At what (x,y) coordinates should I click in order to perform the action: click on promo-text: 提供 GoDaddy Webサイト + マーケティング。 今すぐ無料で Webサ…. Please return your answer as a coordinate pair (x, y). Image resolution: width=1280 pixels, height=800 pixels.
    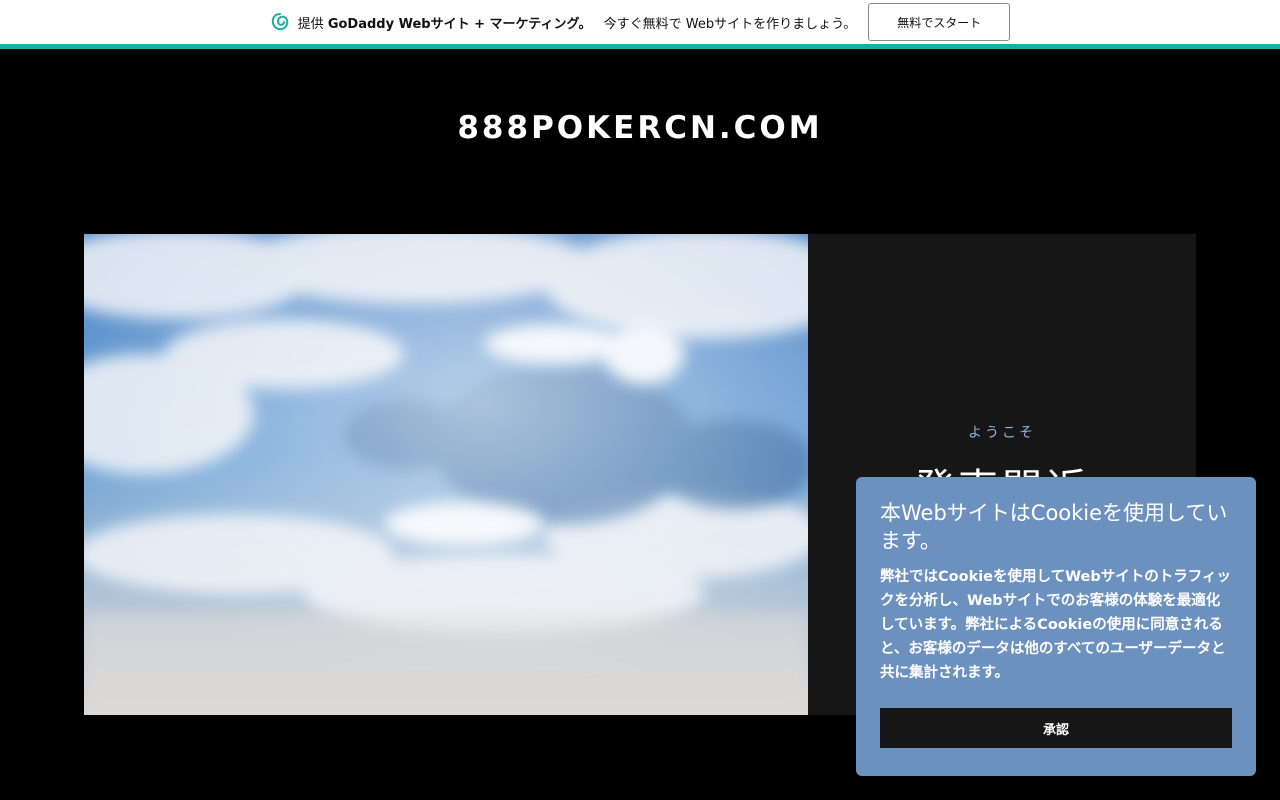
    Looking at the image, I should click on (577, 22).